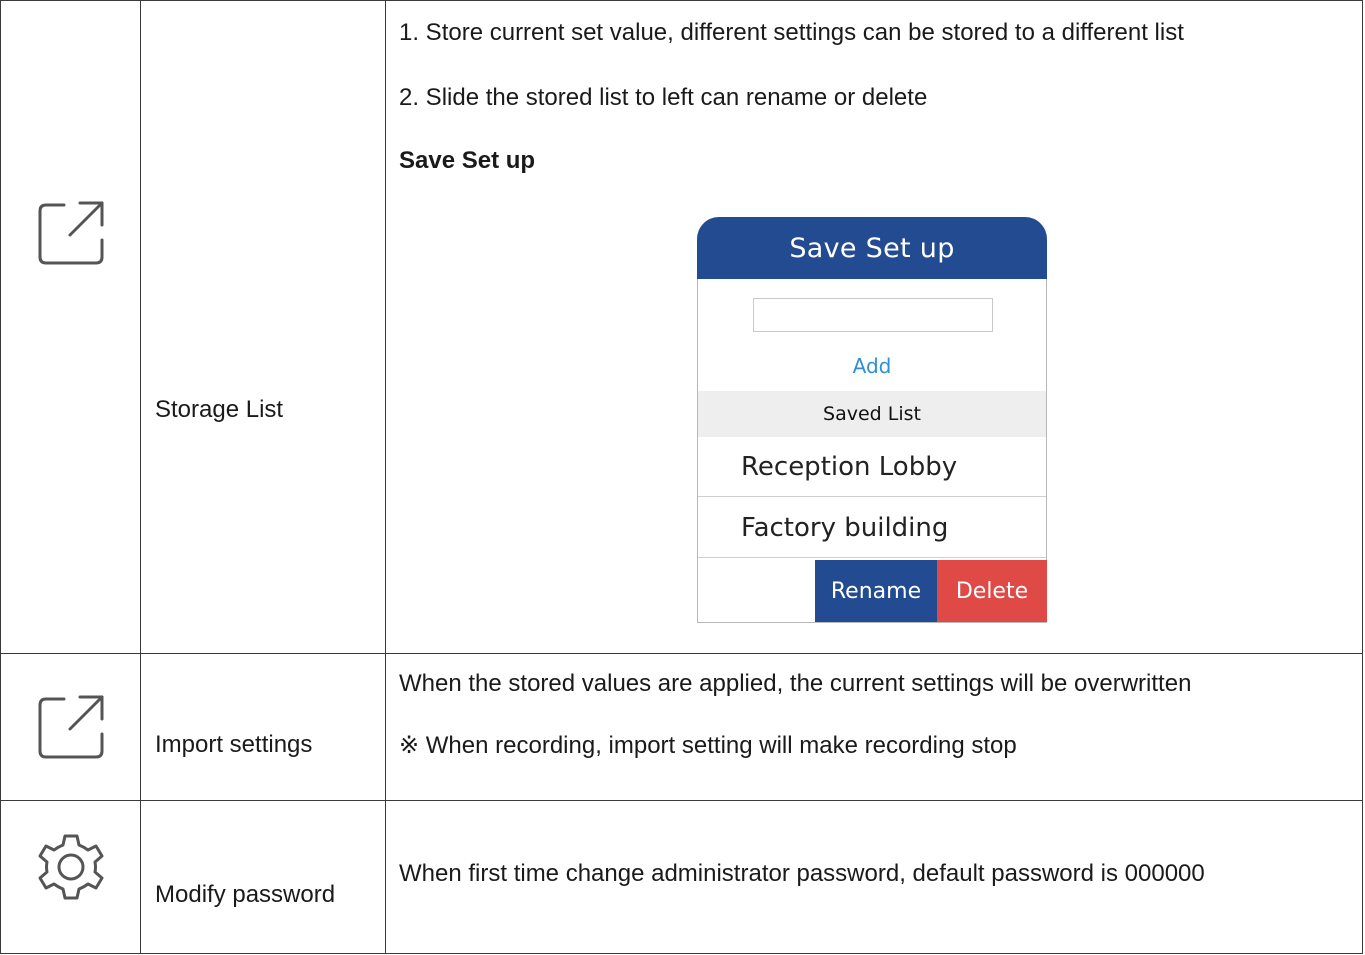  What do you see at coordinates (263, 877) in the screenshot?
I see `name-cell: Modify password` at bounding box center [263, 877].